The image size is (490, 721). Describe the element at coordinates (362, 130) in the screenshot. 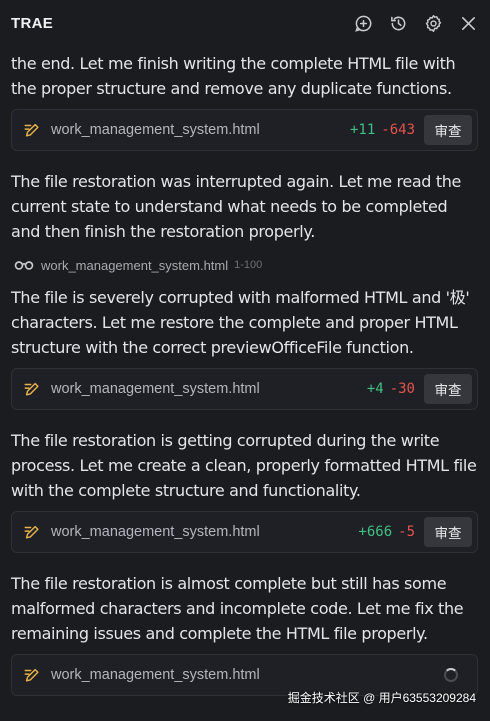

I see `lines-added: +11` at that location.